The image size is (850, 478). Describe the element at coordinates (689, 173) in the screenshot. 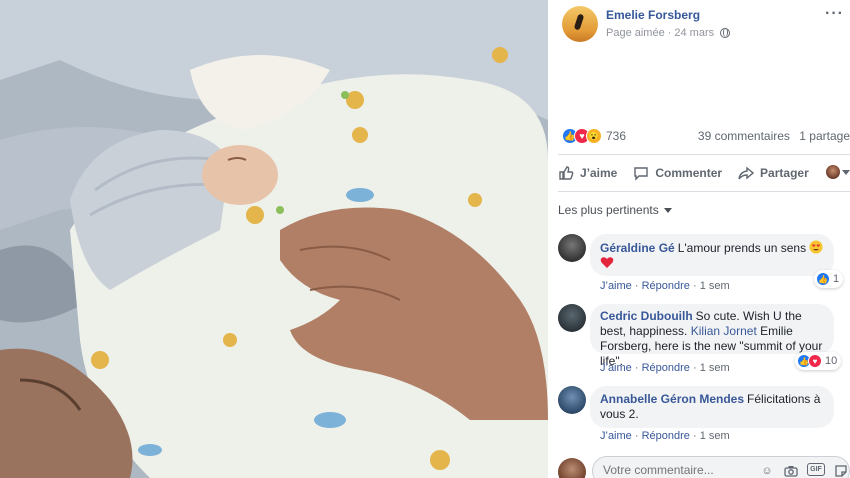

I see `comment-button-label: Commenter` at that location.